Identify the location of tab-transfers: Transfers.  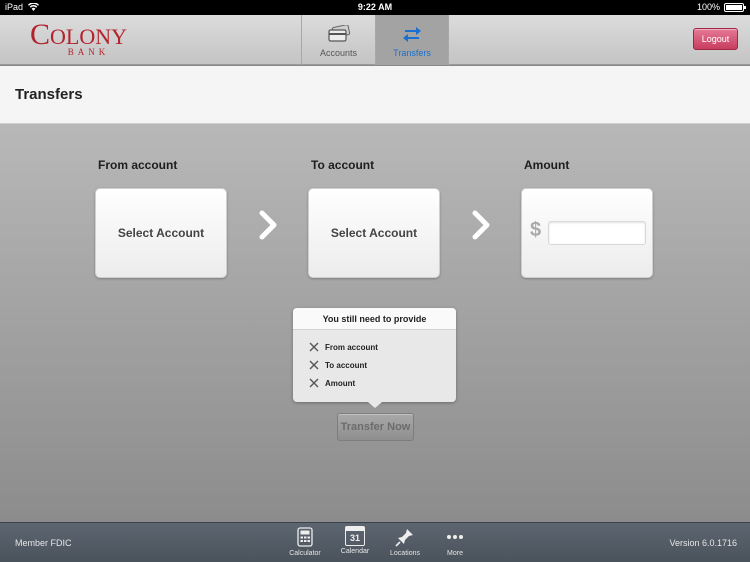
(412, 40).